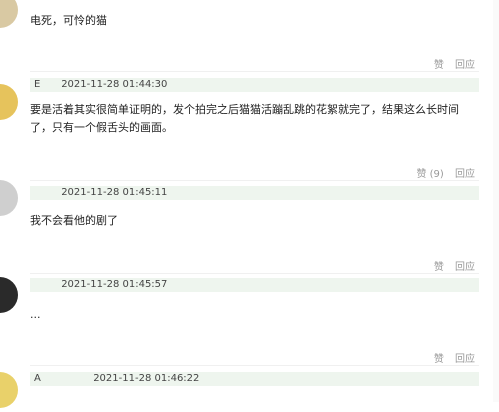  Describe the element at coordinates (496, 201) in the screenshot. I see `scrollbar` at that location.